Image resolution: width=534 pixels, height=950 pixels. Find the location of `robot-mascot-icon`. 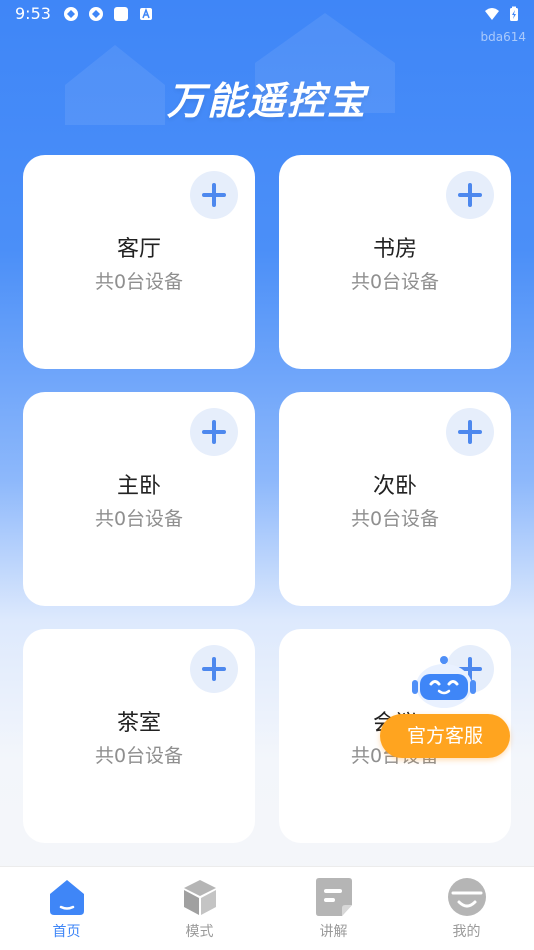

robot-mascot-icon is located at coordinates (444, 688).